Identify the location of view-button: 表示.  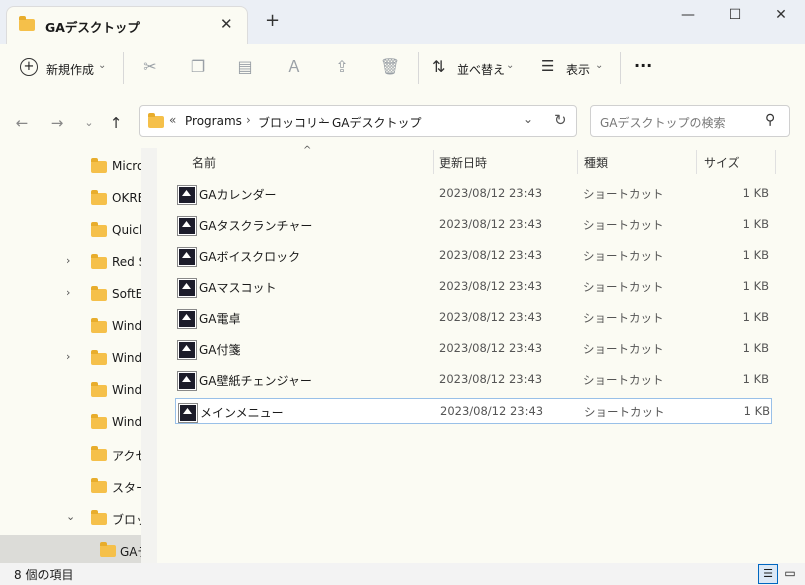
(578, 69).